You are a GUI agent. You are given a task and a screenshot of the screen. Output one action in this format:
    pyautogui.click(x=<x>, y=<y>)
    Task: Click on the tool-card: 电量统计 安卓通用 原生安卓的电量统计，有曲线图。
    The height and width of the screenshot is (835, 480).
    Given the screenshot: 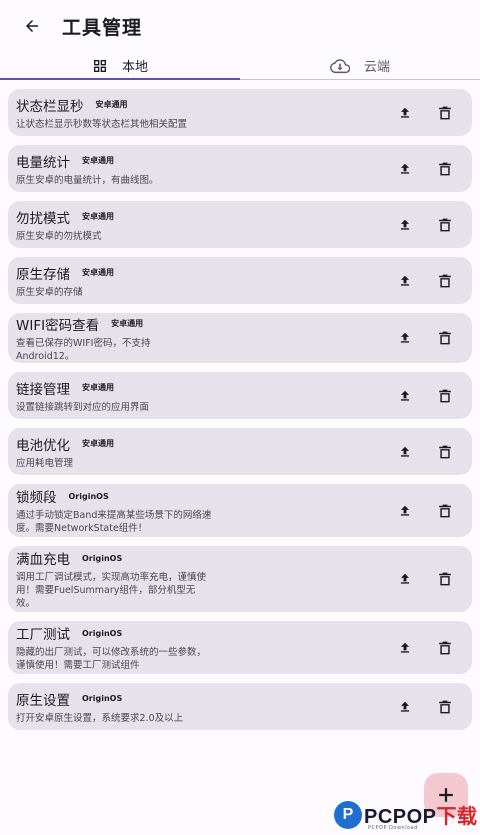 What is the action you would take?
    pyautogui.click(x=240, y=168)
    